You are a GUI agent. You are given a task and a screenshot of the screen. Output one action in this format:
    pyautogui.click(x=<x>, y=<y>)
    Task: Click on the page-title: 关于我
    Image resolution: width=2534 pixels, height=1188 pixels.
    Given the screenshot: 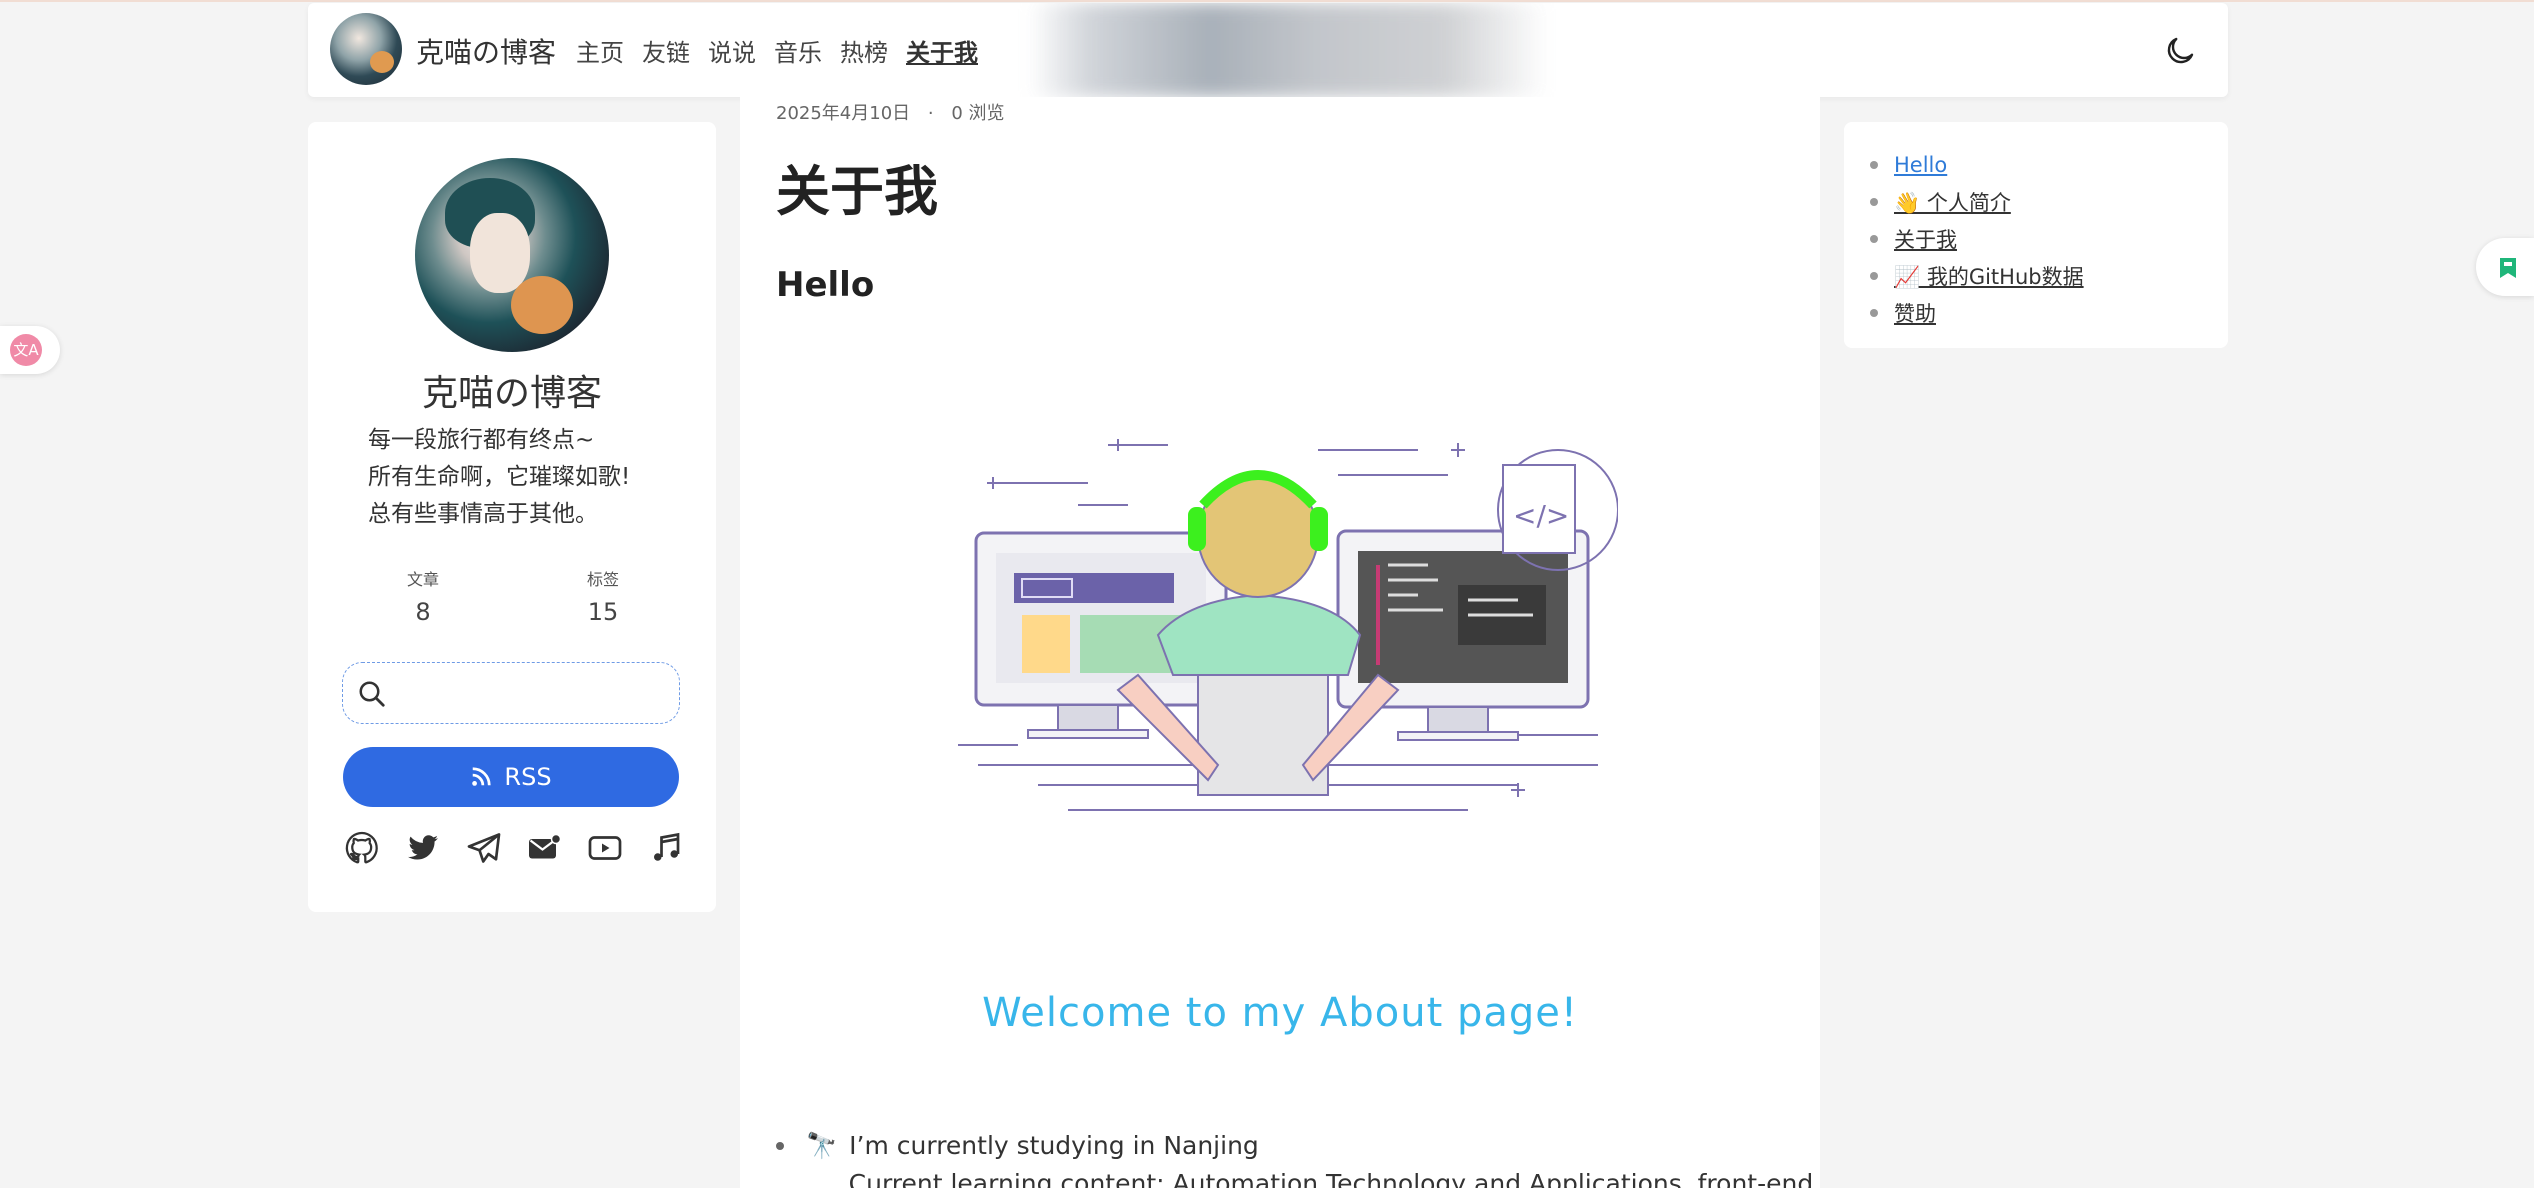 What is the action you would take?
    pyautogui.click(x=857, y=191)
    